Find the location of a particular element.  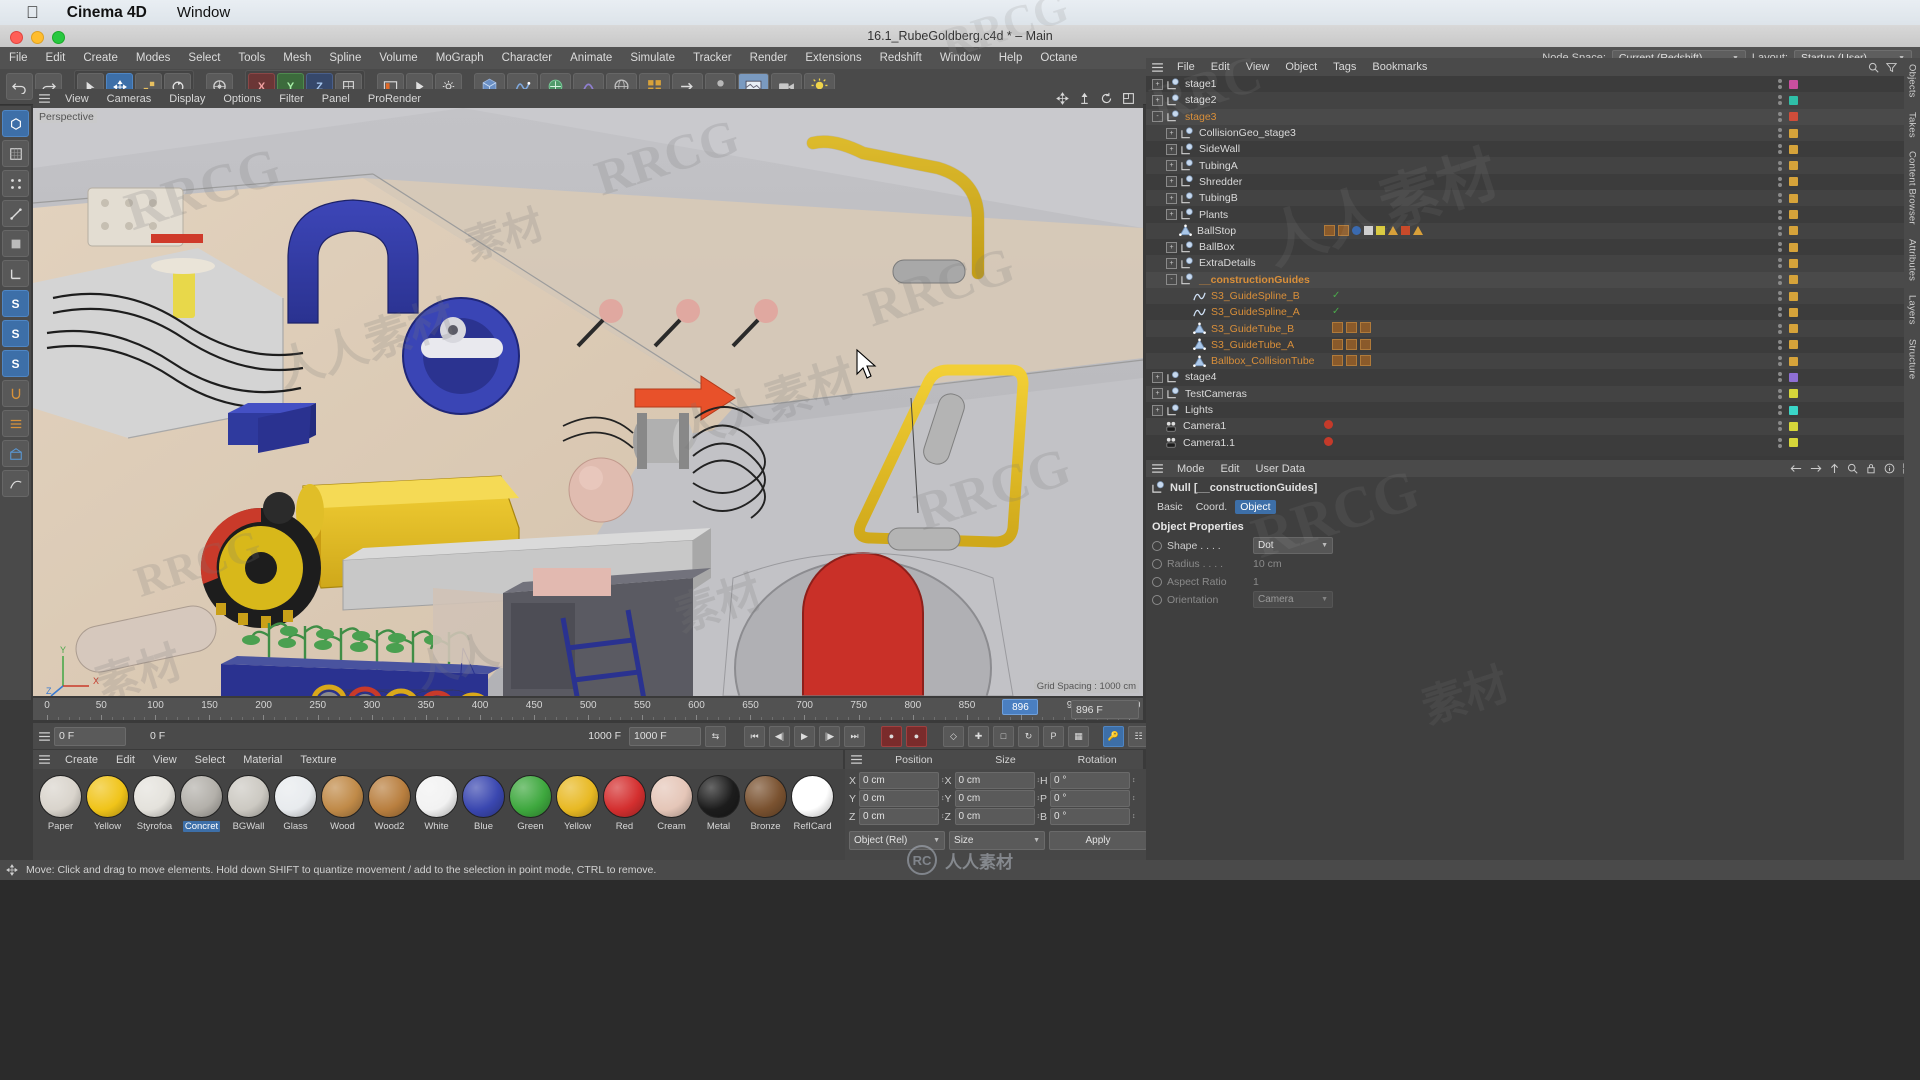

om-menu-edit: Edit is located at coordinates (1220, 67).